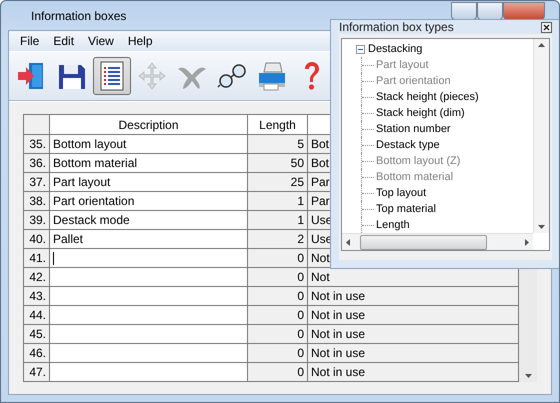  Describe the element at coordinates (64, 41) in the screenshot. I see `menu-item: Edit` at that location.